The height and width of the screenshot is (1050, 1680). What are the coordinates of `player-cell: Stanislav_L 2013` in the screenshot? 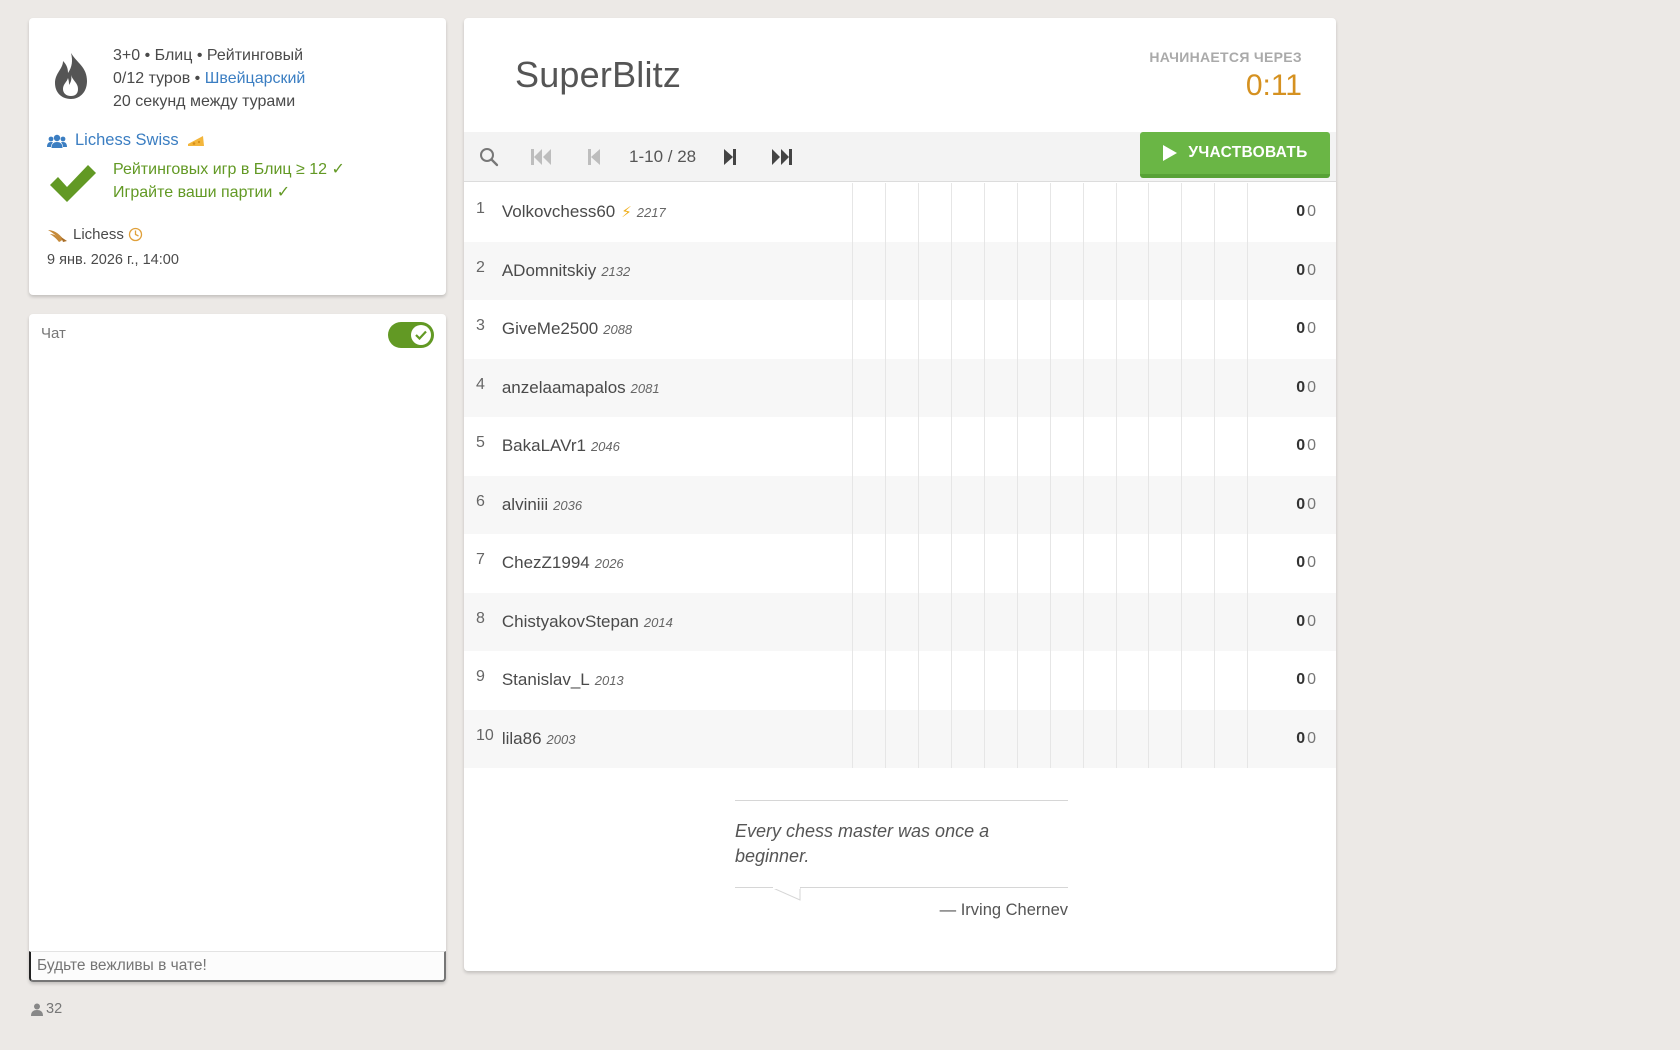 It's located at (677, 680).